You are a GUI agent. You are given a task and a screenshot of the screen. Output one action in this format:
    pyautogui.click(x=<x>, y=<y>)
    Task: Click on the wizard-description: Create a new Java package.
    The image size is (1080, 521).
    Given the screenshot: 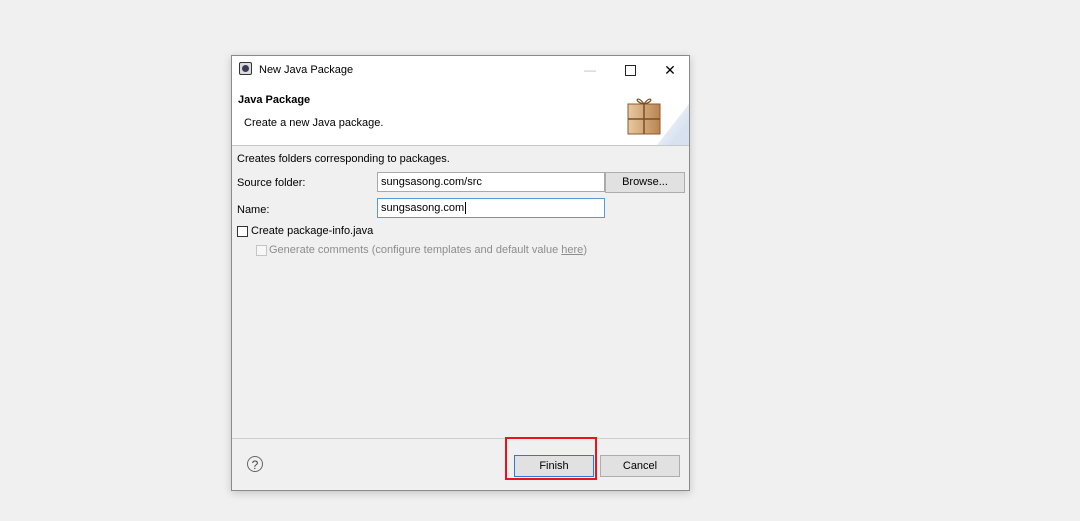 What is the action you would take?
    pyautogui.click(x=314, y=123)
    